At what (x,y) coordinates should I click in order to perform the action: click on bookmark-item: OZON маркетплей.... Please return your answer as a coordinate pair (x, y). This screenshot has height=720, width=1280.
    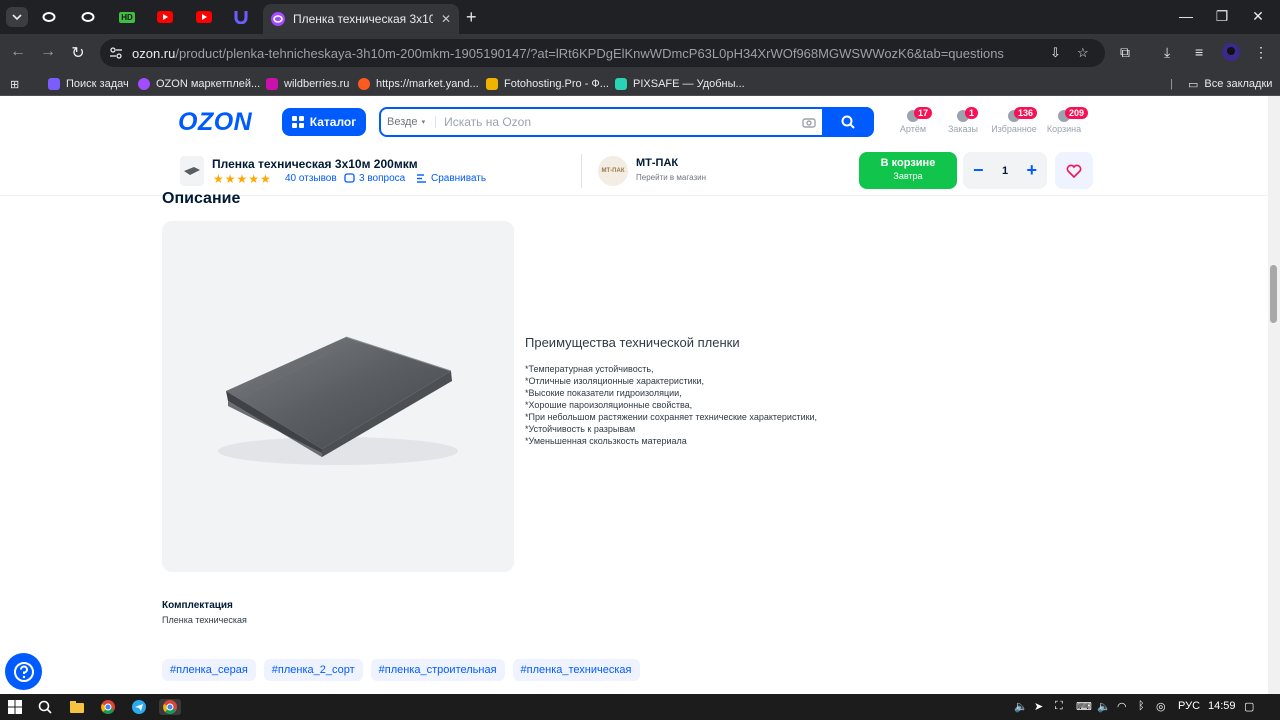
    Looking at the image, I should click on (199, 84).